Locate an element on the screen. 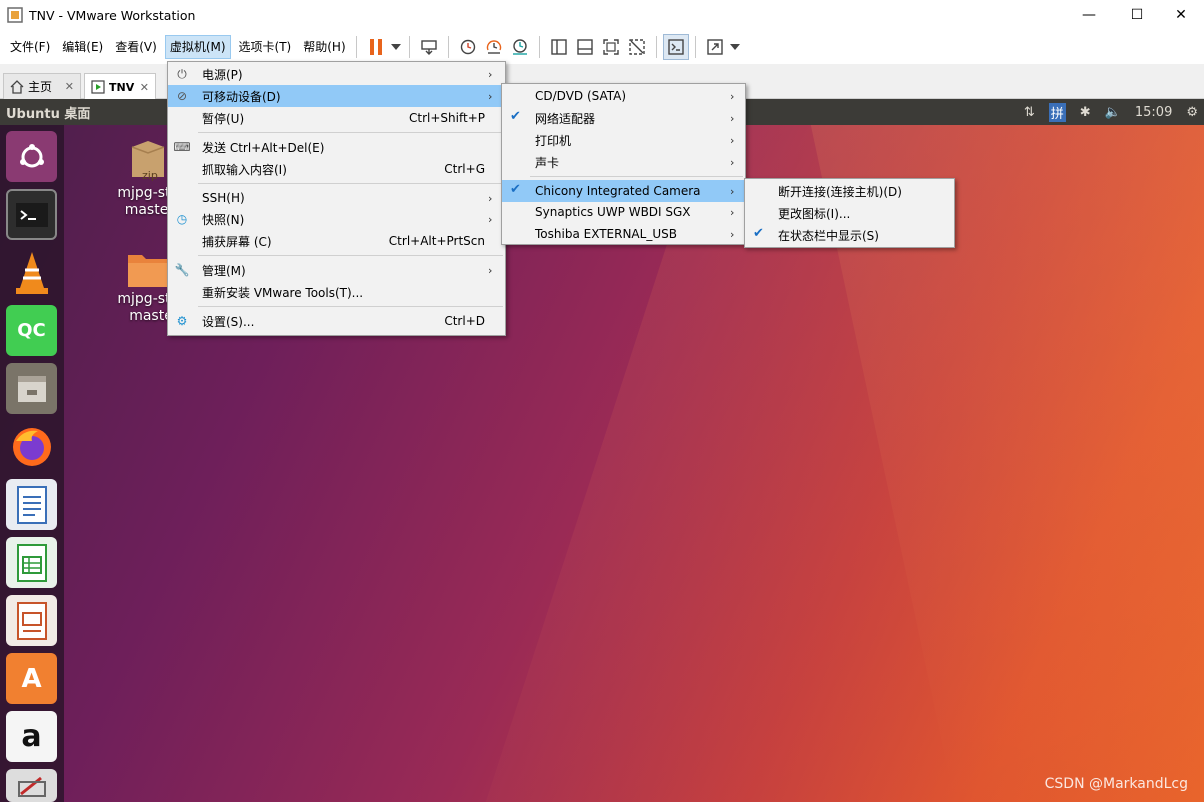 The width and height of the screenshot is (1204, 802). device-item-network: ✔ 网络适配器 › is located at coordinates (623, 118).